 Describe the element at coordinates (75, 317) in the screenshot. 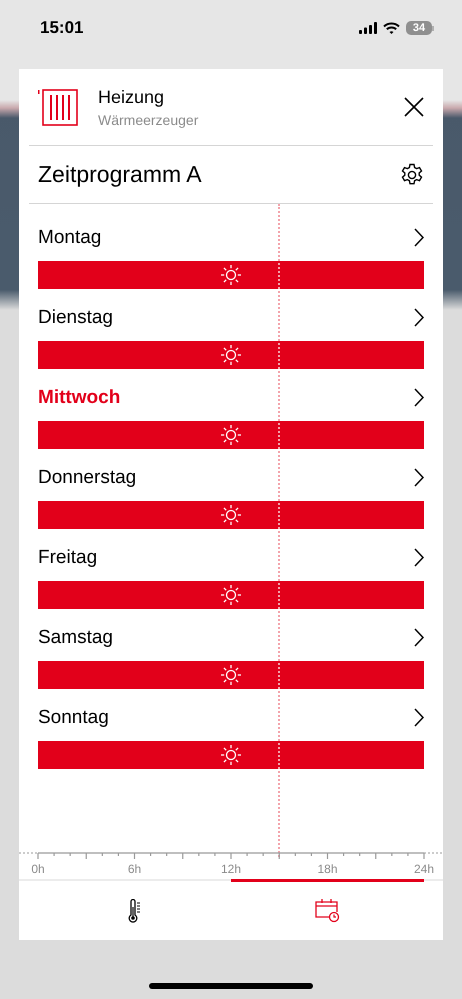

I see `day-label: Dienstag` at that location.